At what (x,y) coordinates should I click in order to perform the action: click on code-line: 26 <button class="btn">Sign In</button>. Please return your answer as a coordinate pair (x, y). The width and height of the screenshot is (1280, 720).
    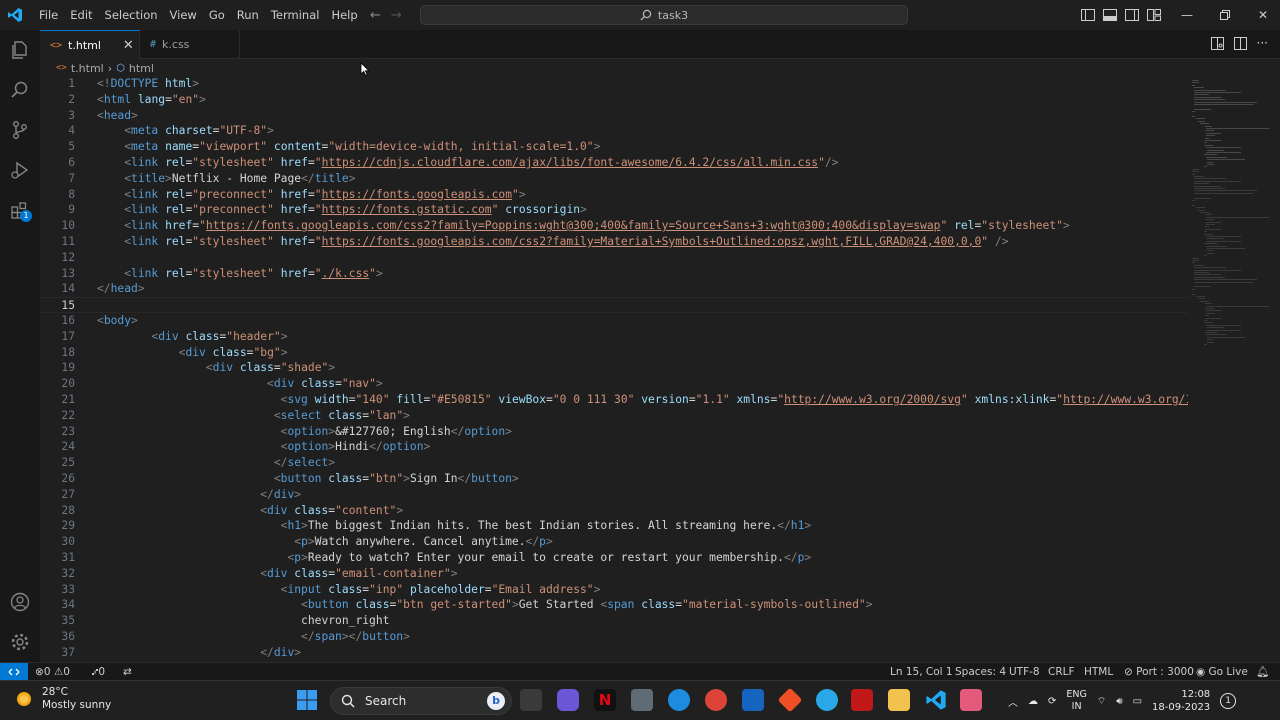
    Looking at the image, I should click on (614, 479).